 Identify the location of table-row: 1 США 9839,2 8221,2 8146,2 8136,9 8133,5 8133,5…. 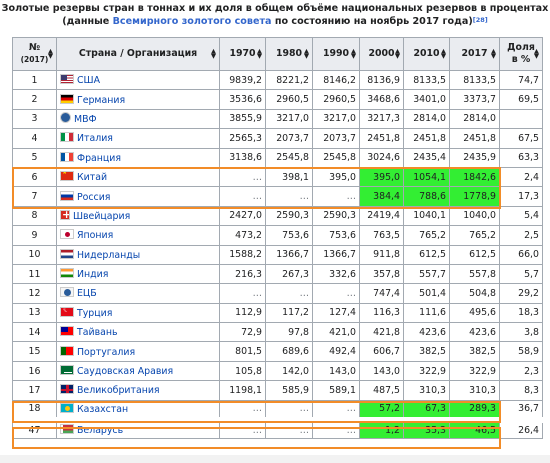
(277, 80).